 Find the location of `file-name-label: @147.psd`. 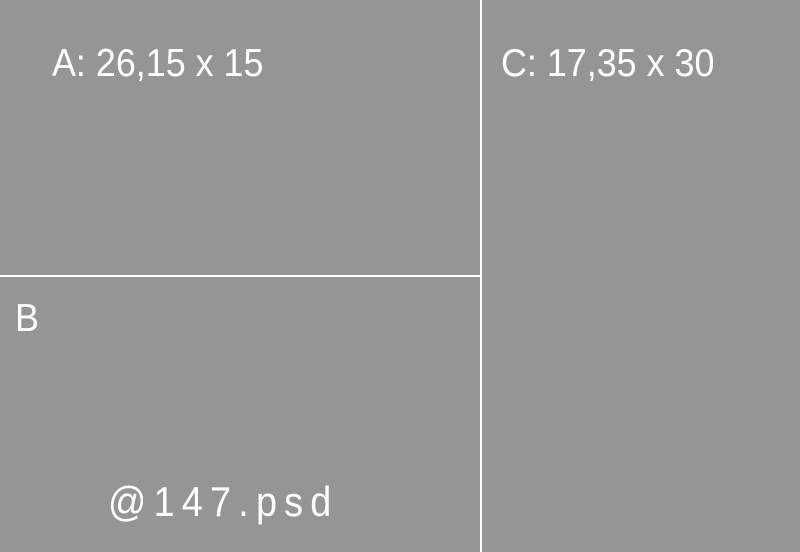

file-name-label: @147.psd is located at coordinates (223, 501).